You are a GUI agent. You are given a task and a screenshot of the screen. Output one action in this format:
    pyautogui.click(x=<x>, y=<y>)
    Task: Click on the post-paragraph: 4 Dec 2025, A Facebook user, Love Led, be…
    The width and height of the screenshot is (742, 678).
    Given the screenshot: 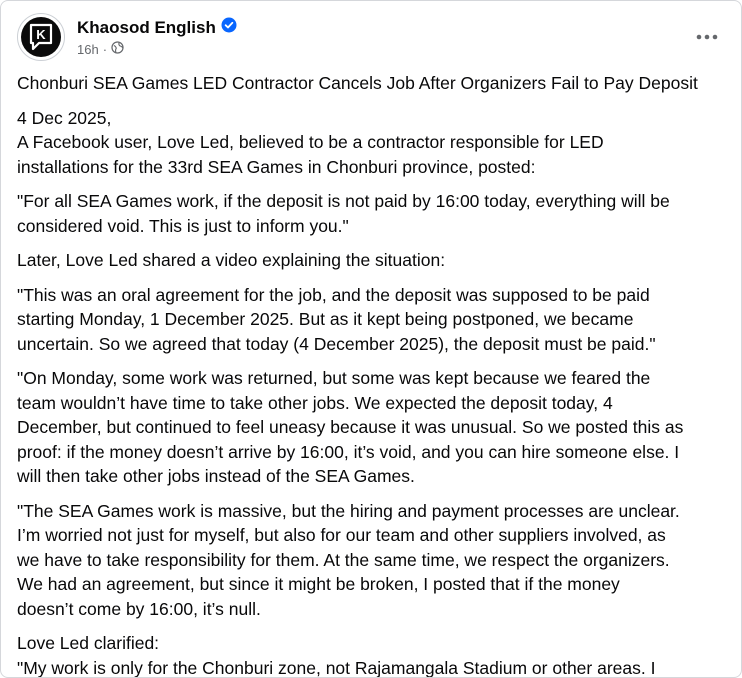 What is the action you would take?
    pyautogui.click(x=373, y=143)
    